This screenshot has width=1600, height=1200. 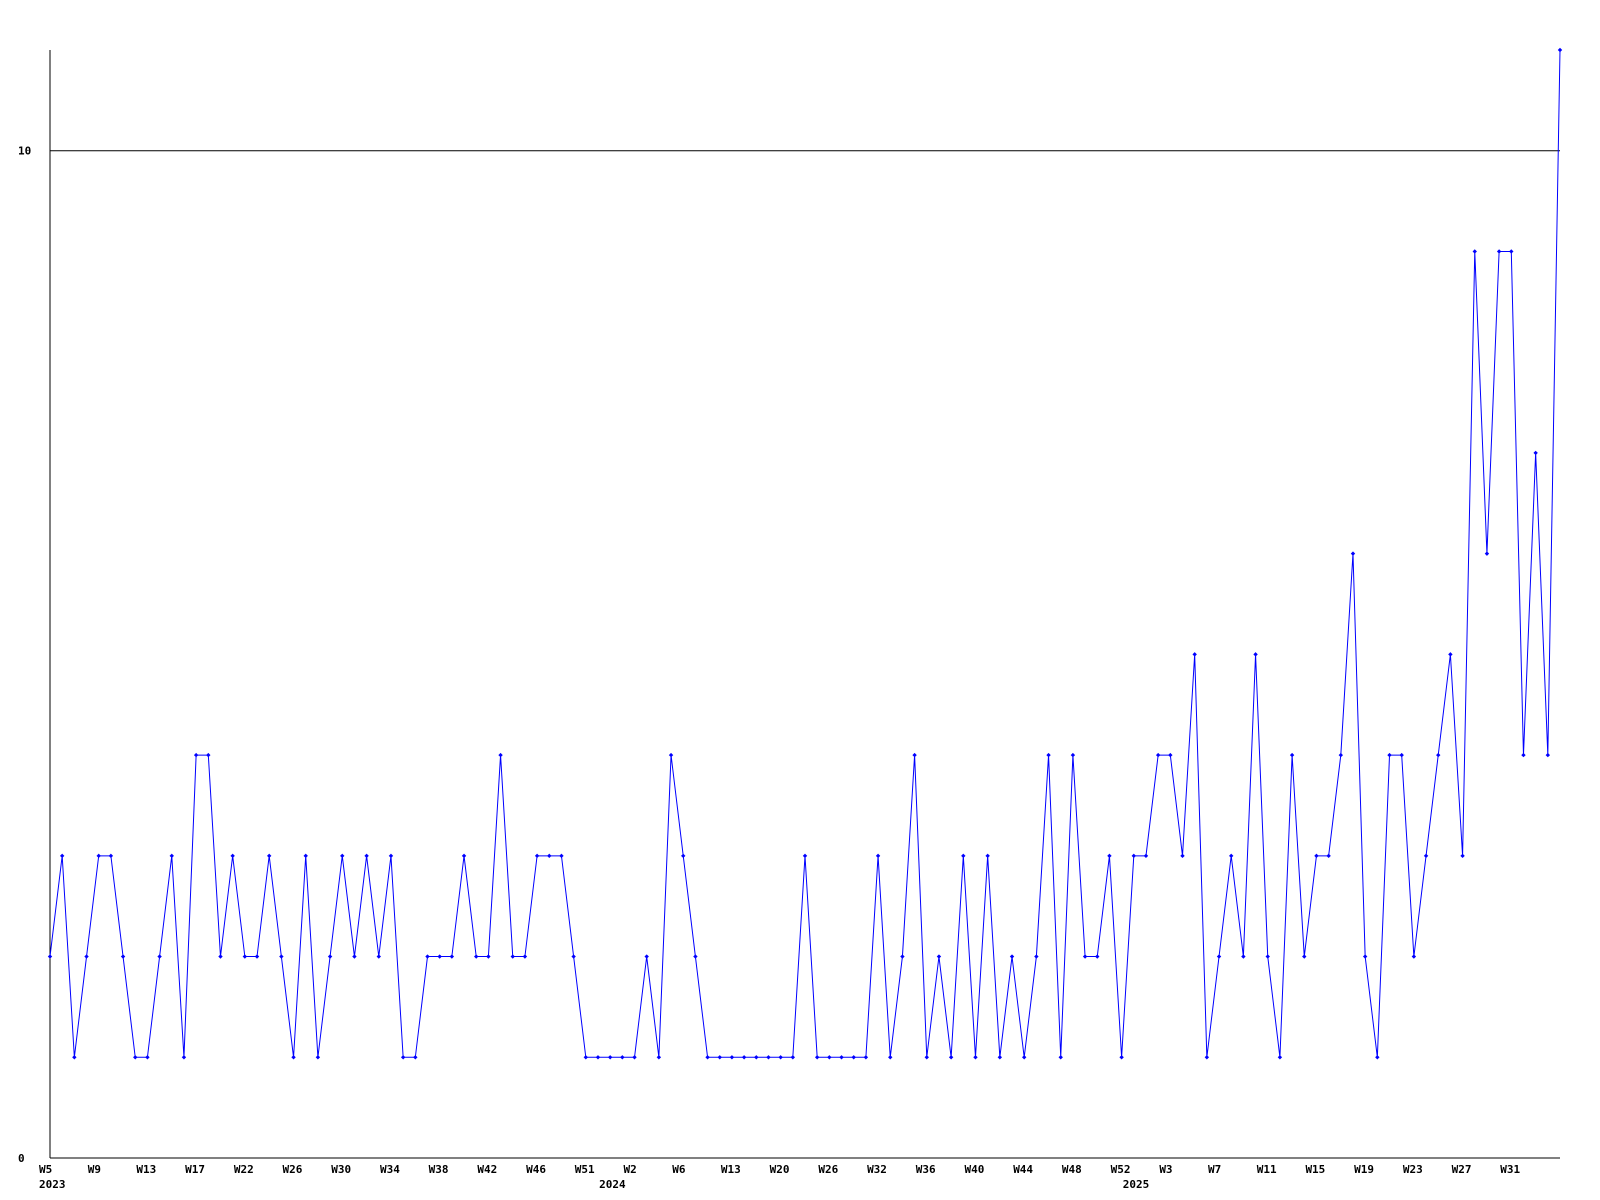 What do you see at coordinates (24, 151) in the screenshot?
I see `y-tick-label: 10` at bounding box center [24, 151].